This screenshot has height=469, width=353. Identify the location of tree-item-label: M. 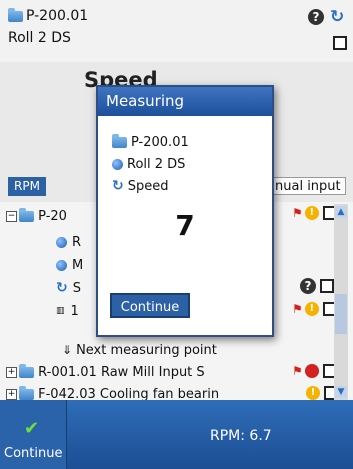
(78, 265).